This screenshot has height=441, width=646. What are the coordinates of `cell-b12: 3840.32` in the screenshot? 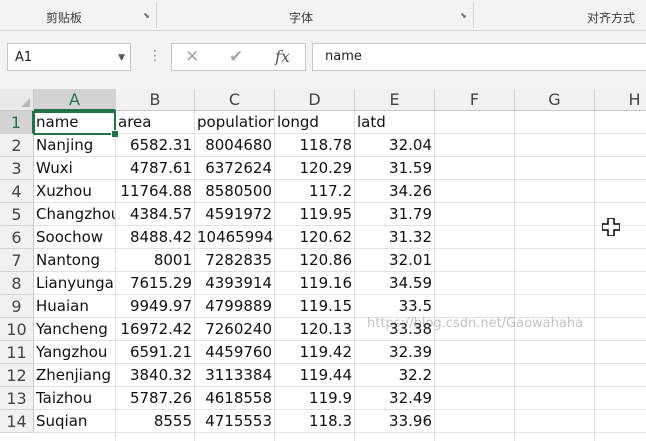 It's located at (155, 375).